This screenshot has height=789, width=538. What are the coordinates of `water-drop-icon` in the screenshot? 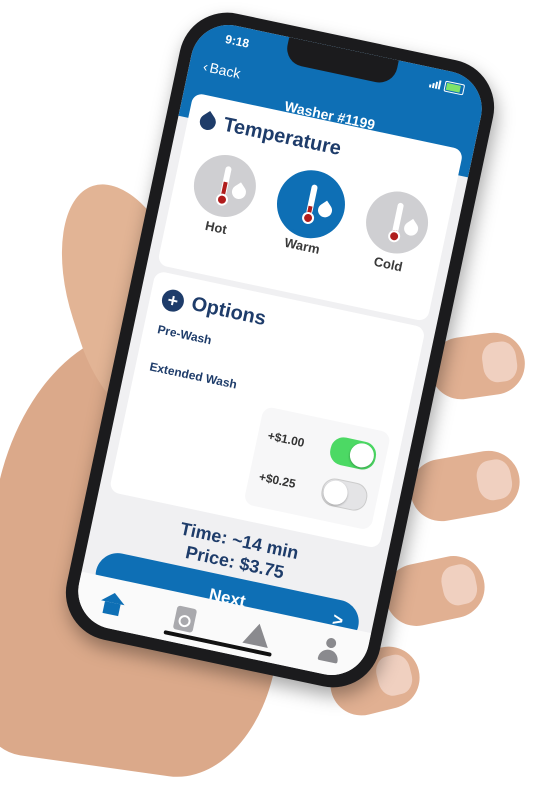 It's located at (207, 121).